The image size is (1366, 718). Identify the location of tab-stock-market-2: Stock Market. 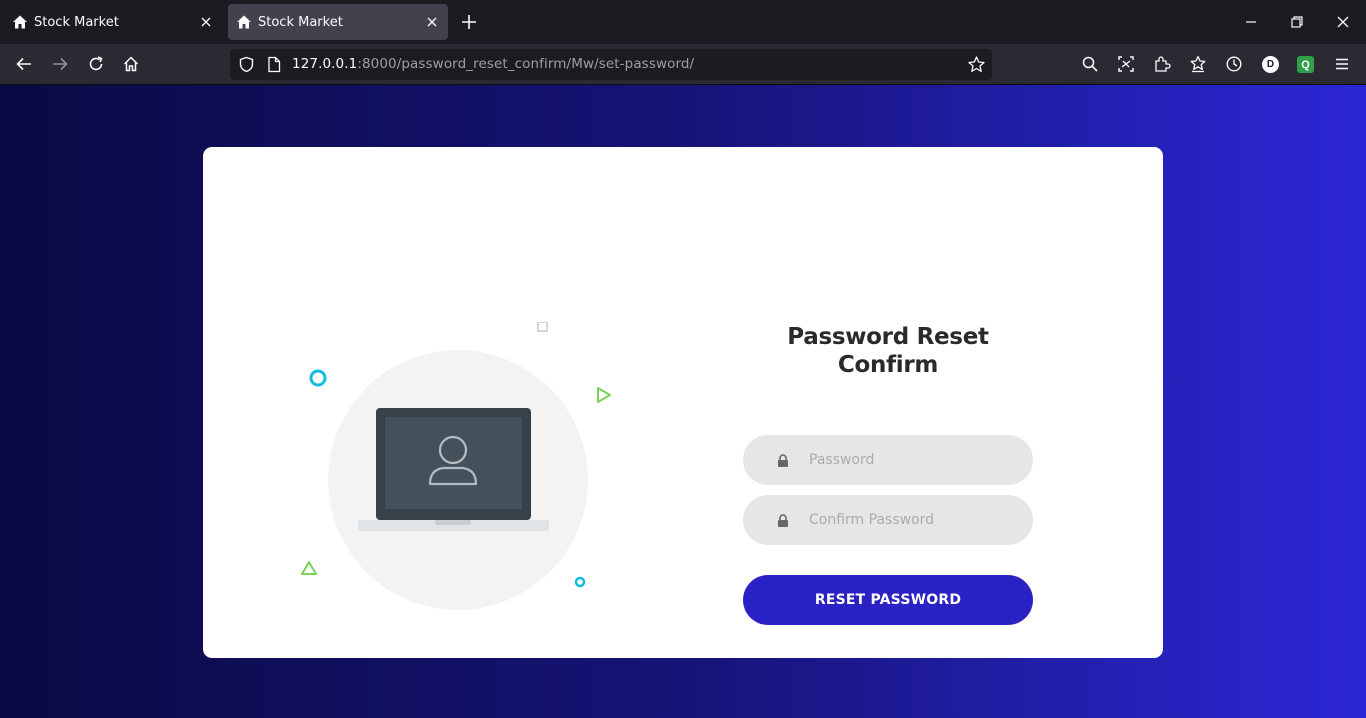
(338, 22).